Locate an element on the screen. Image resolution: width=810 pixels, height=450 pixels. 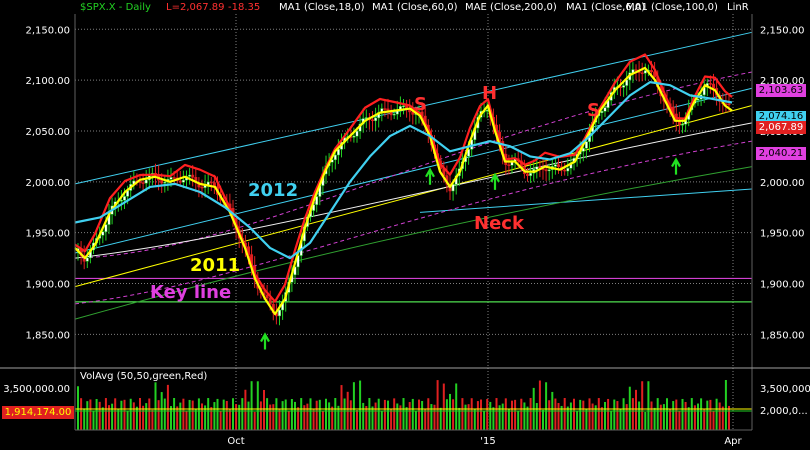
price-tag: 2,067.89 is located at coordinates (781, 127).